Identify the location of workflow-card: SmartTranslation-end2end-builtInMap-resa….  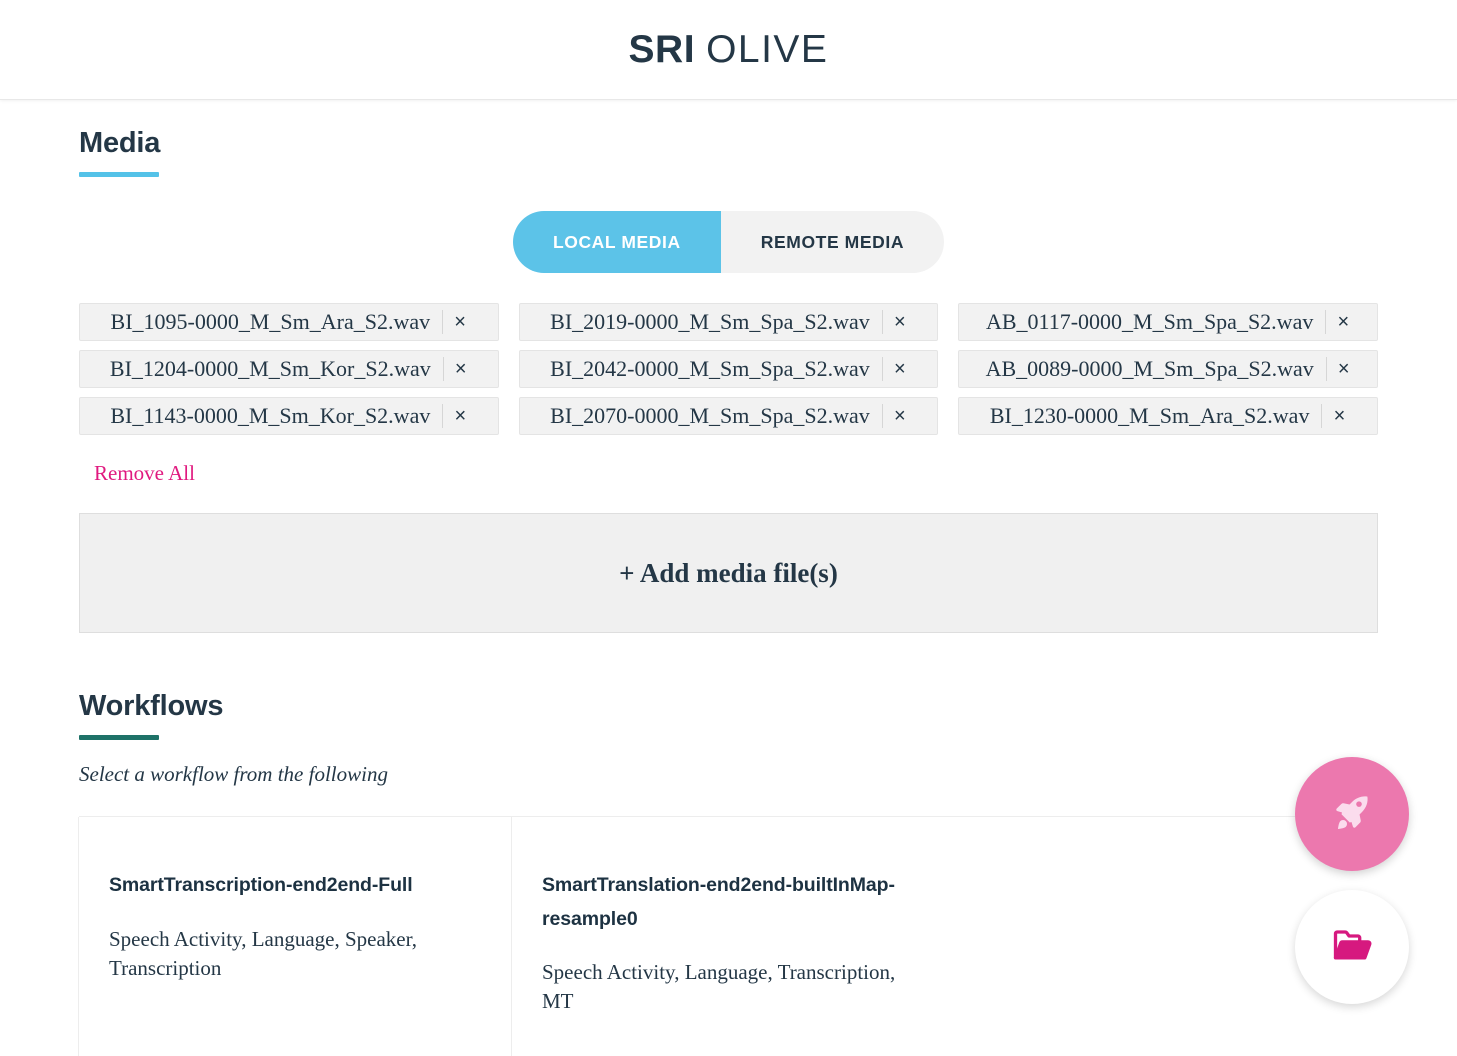
(728, 936).